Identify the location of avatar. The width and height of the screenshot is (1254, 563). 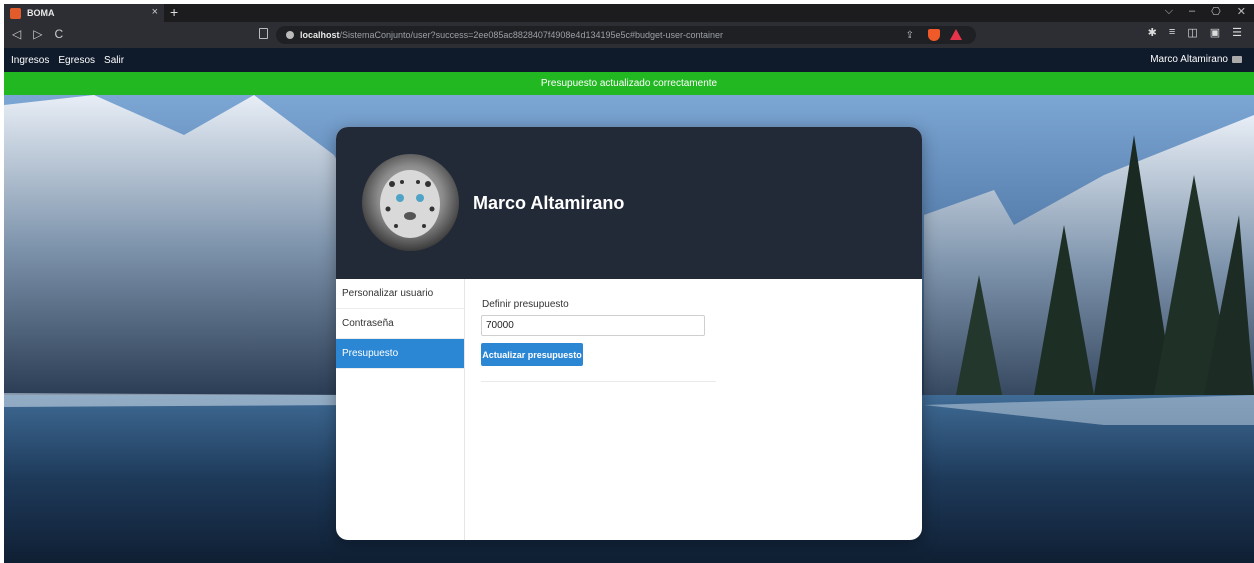
(410, 202).